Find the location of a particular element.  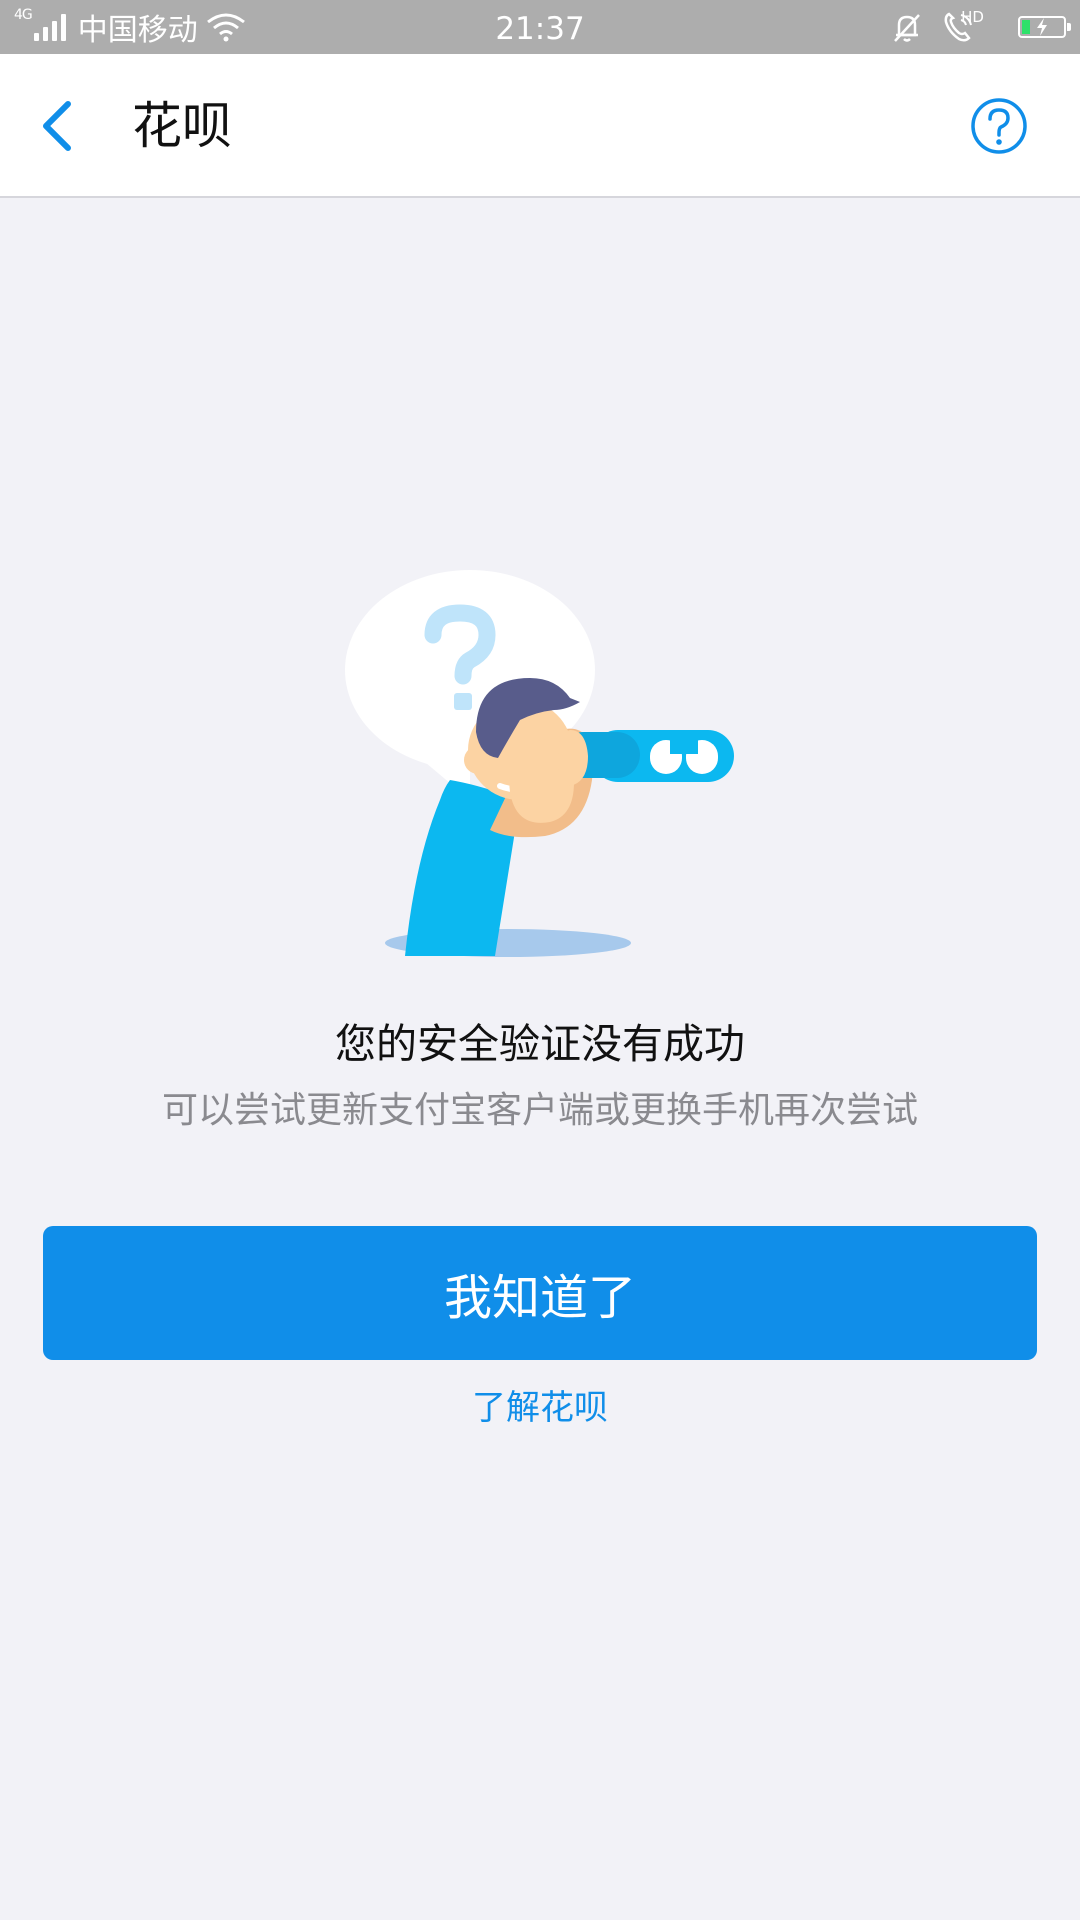

help-button is located at coordinates (999, 126).